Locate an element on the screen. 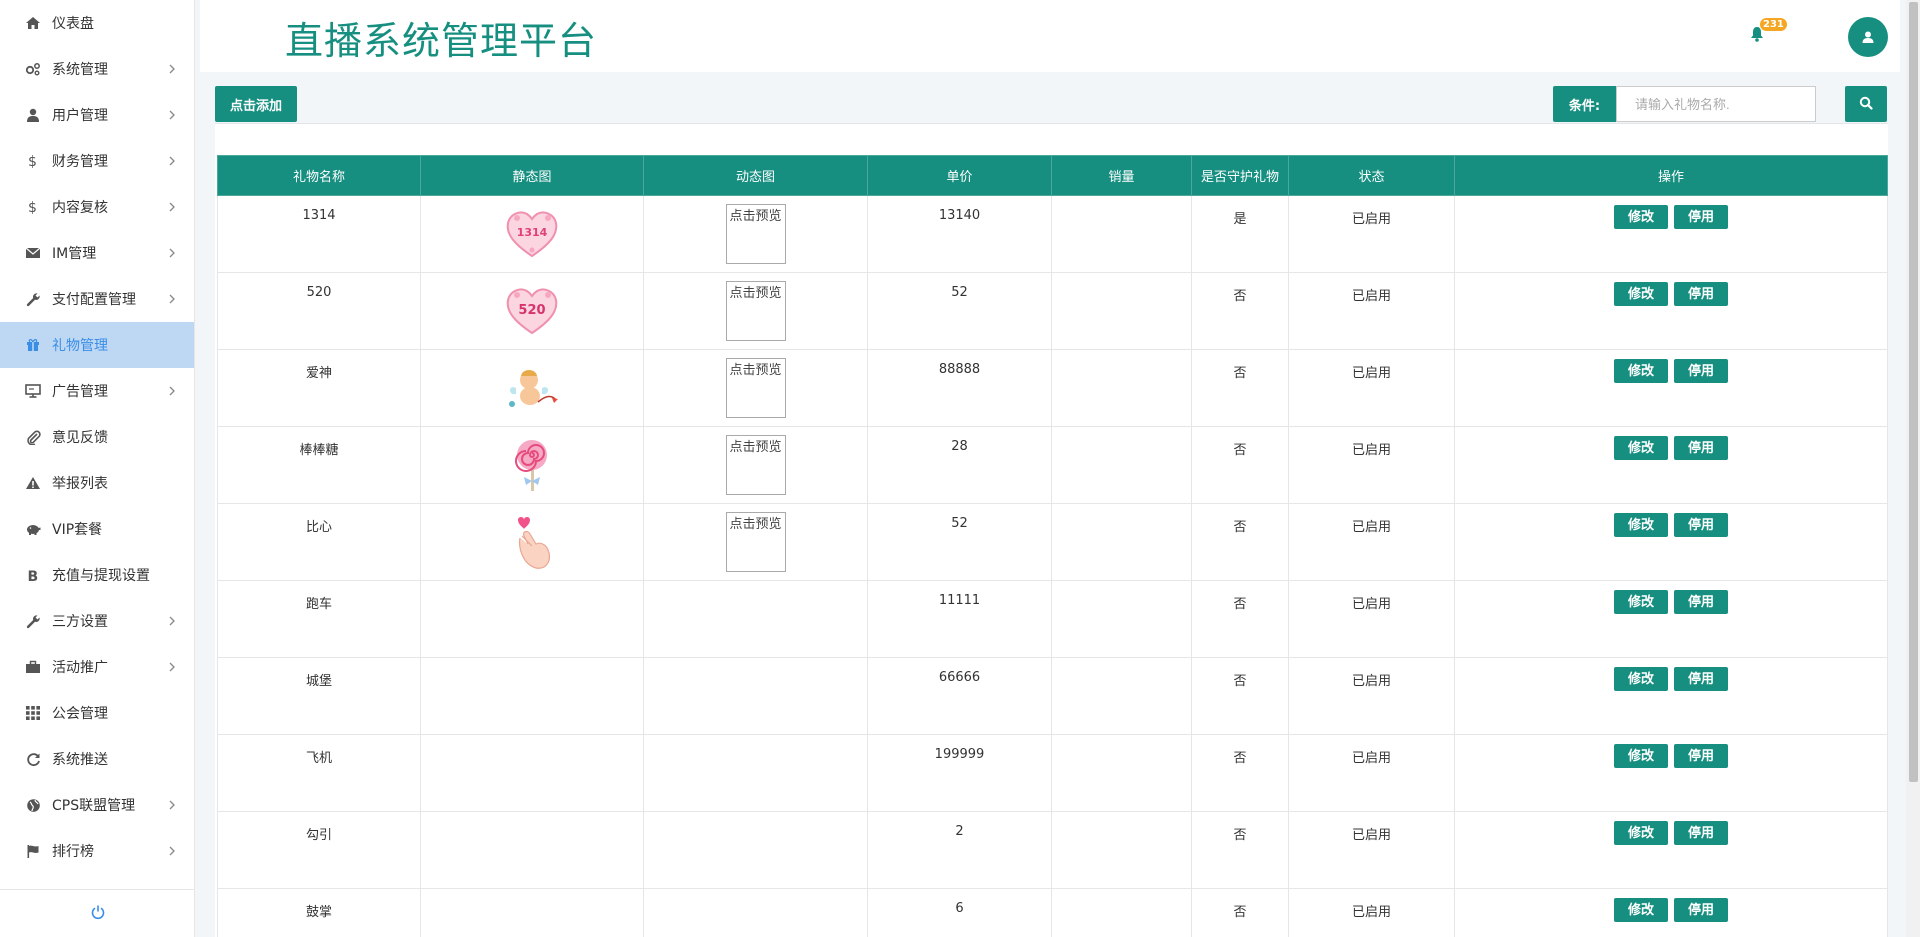  gears-icon is located at coordinates (33, 69).